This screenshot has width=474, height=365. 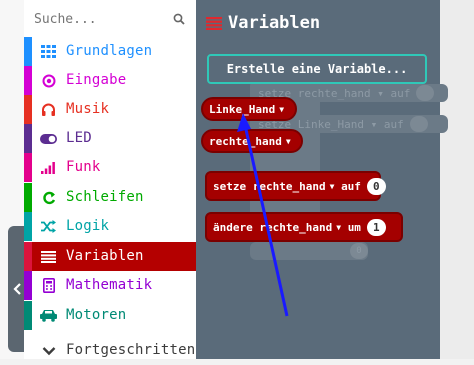 I want to click on annotation-arrow, so click(x=263, y=215).